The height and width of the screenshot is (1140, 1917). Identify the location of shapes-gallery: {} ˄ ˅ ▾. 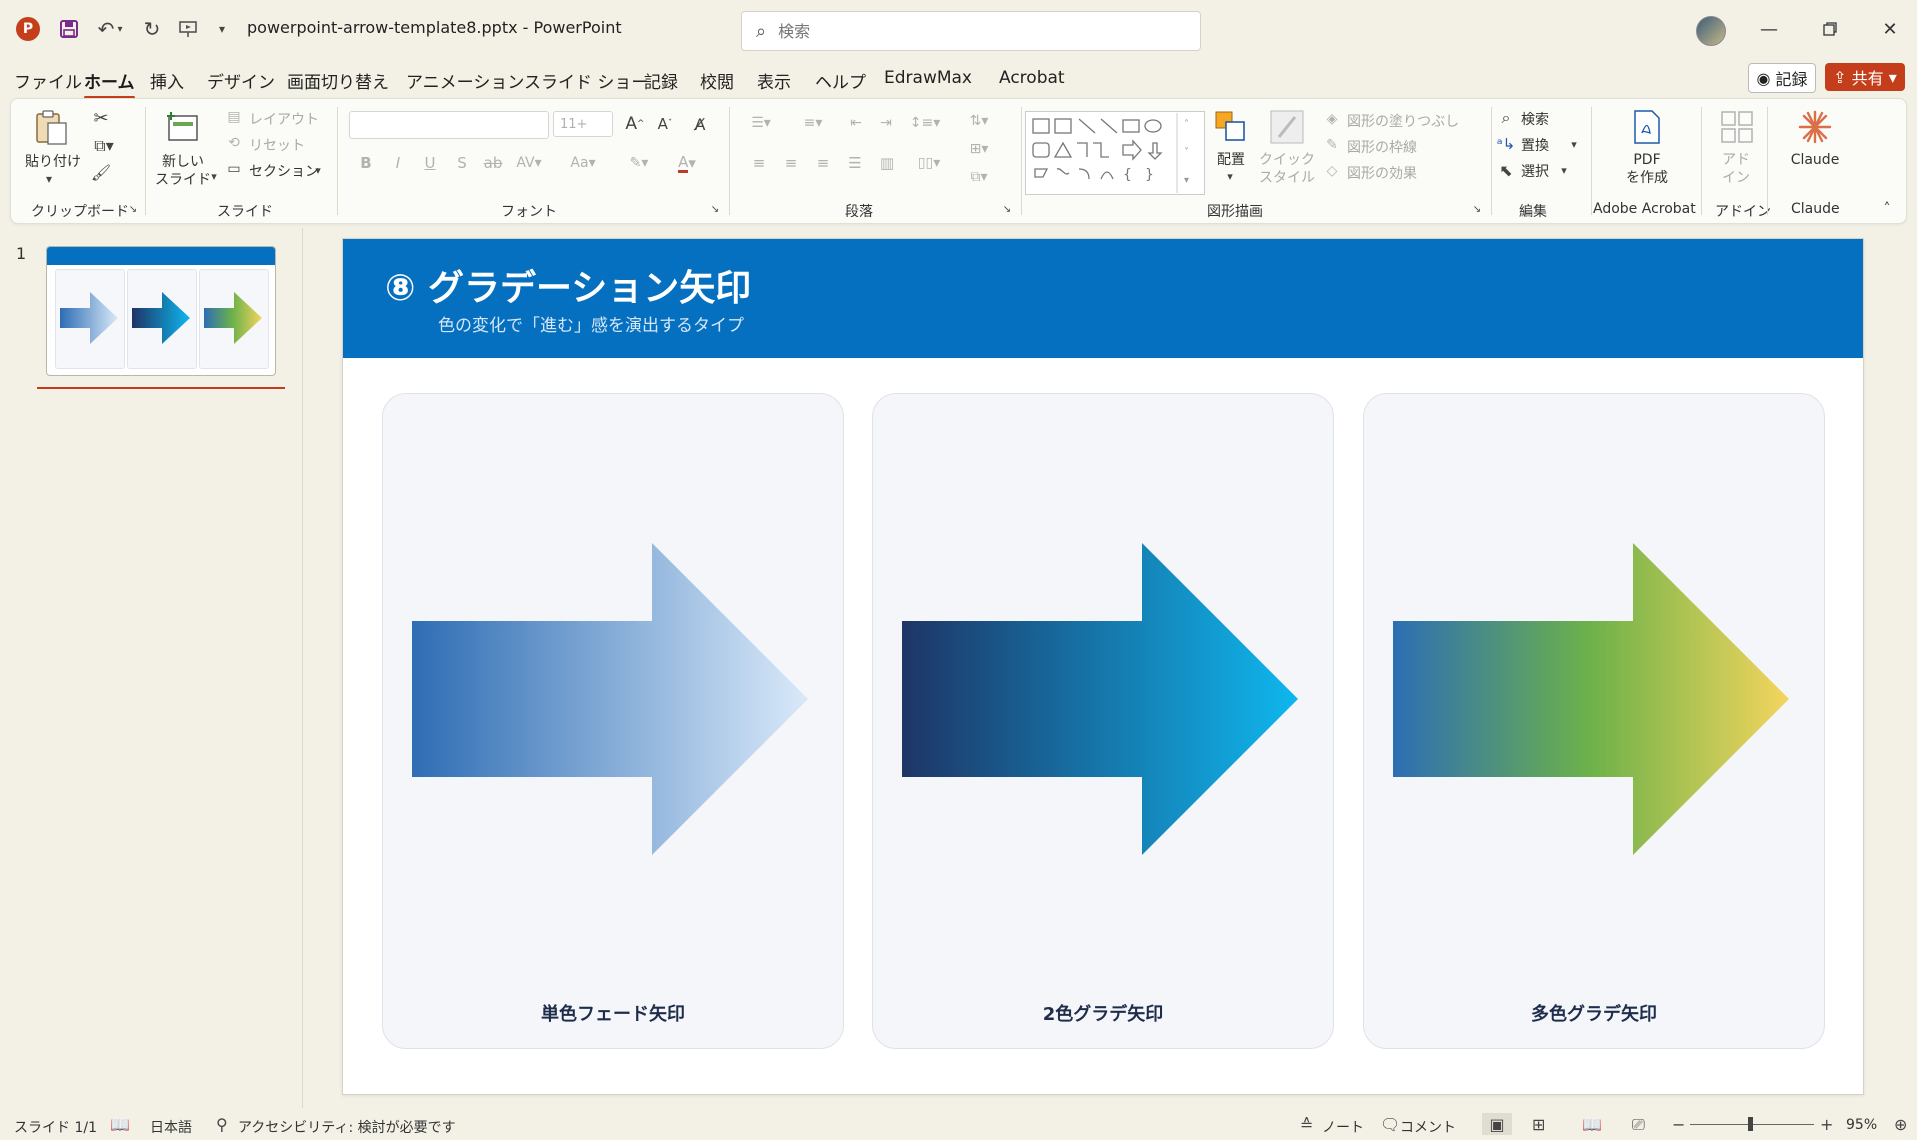
(1115, 153).